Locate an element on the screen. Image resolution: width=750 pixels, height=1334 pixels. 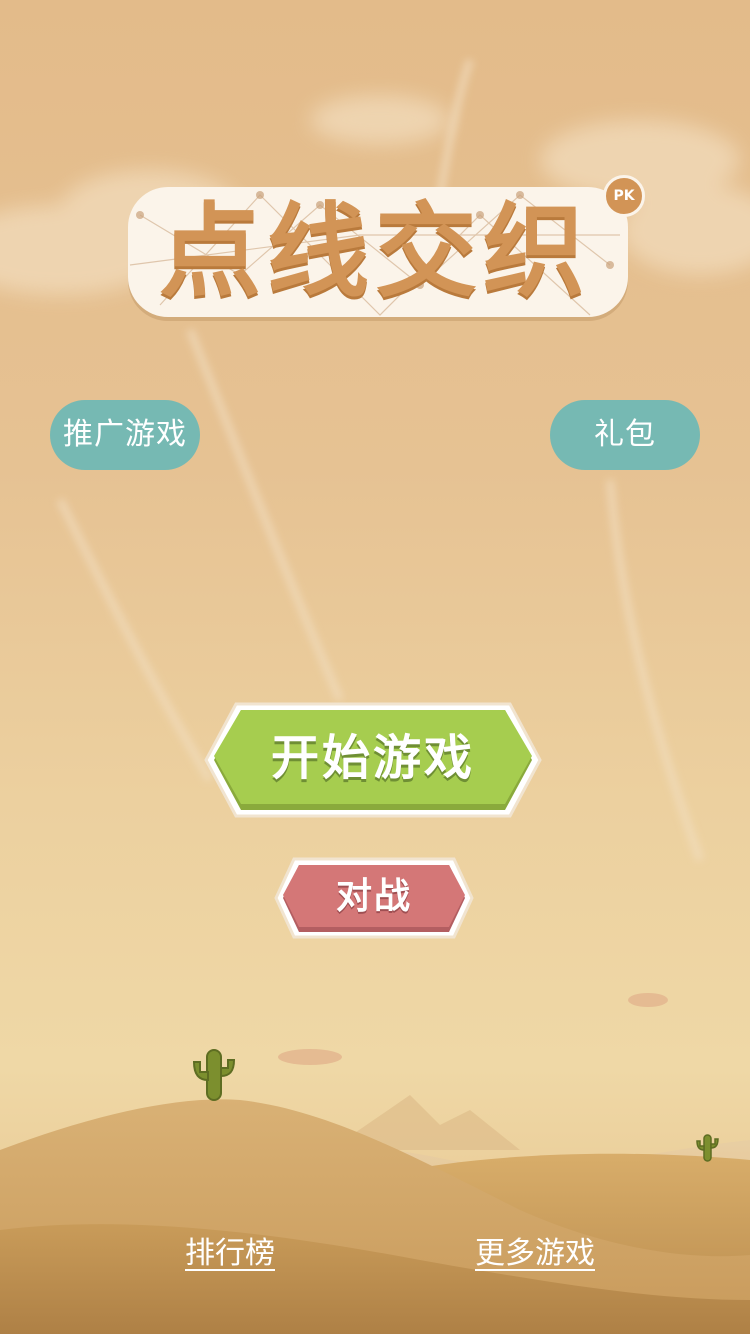
start-game-label: 开始游戏 is located at coordinates (372, 758).